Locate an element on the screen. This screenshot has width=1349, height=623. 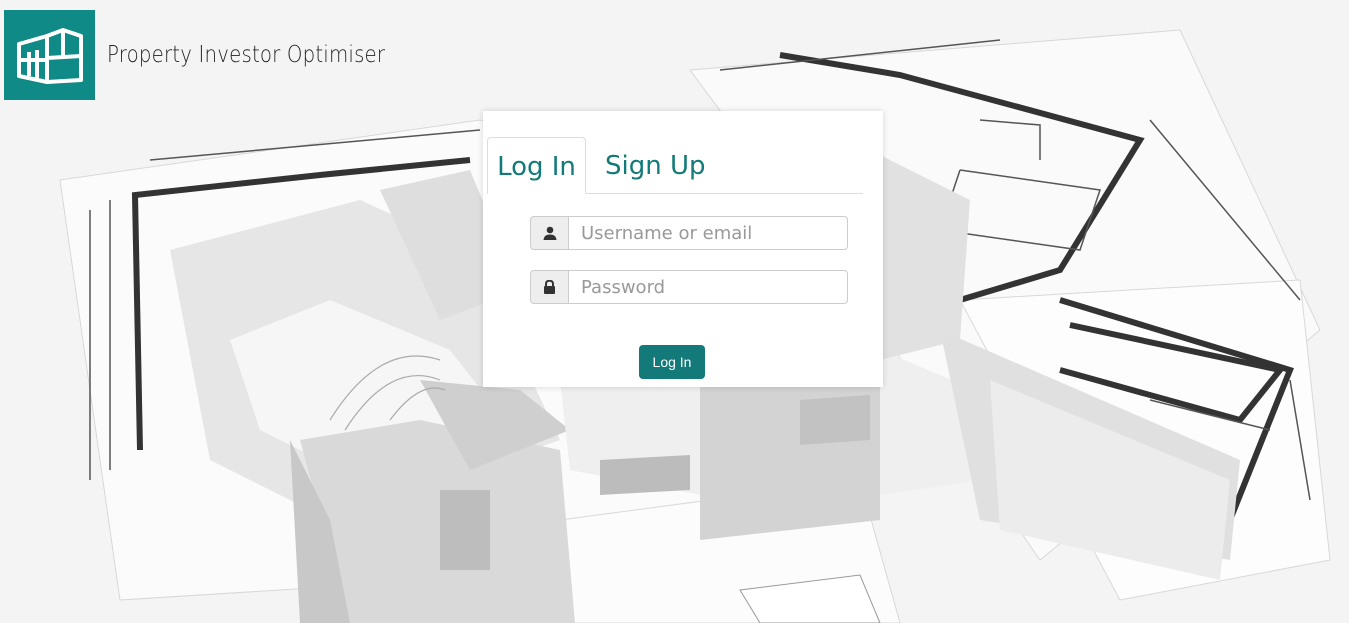
app-title: Property Investor Optimiser is located at coordinates (246, 55).